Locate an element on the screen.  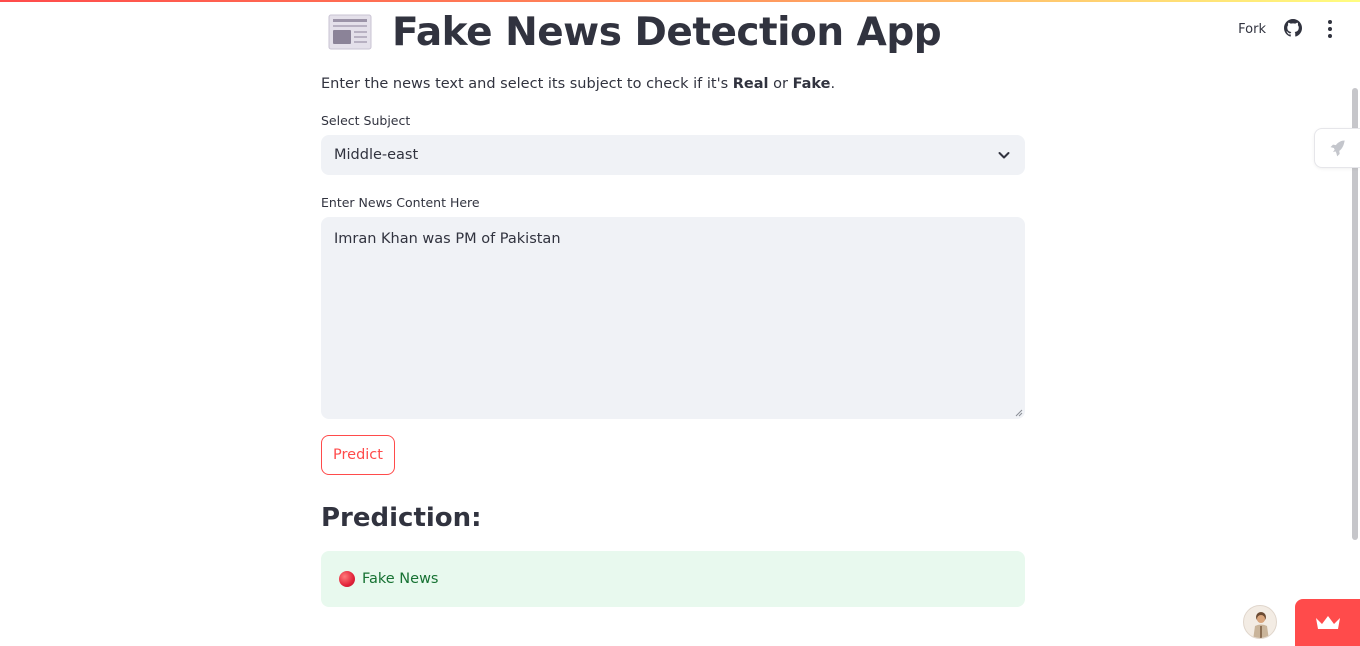
github-icon is located at coordinates (1294, 29).